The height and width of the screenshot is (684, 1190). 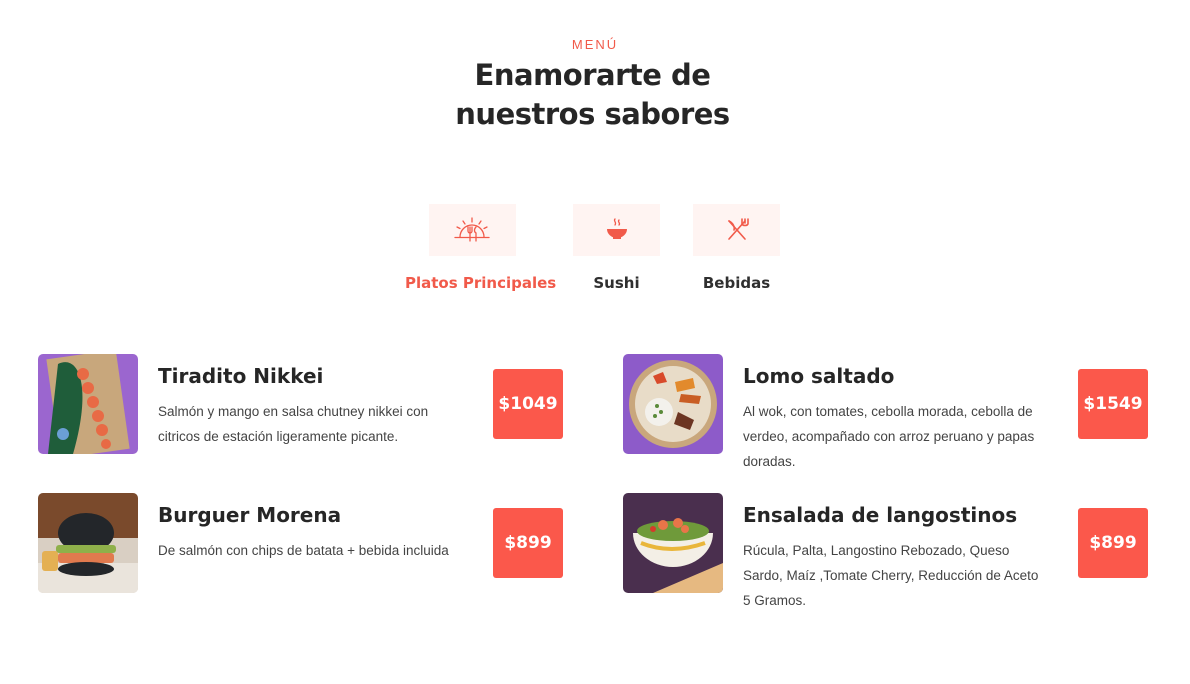 What do you see at coordinates (592, 95) in the screenshot?
I see `page-title: Enamorarte de nuestros sabores` at bounding box center [592, 95].